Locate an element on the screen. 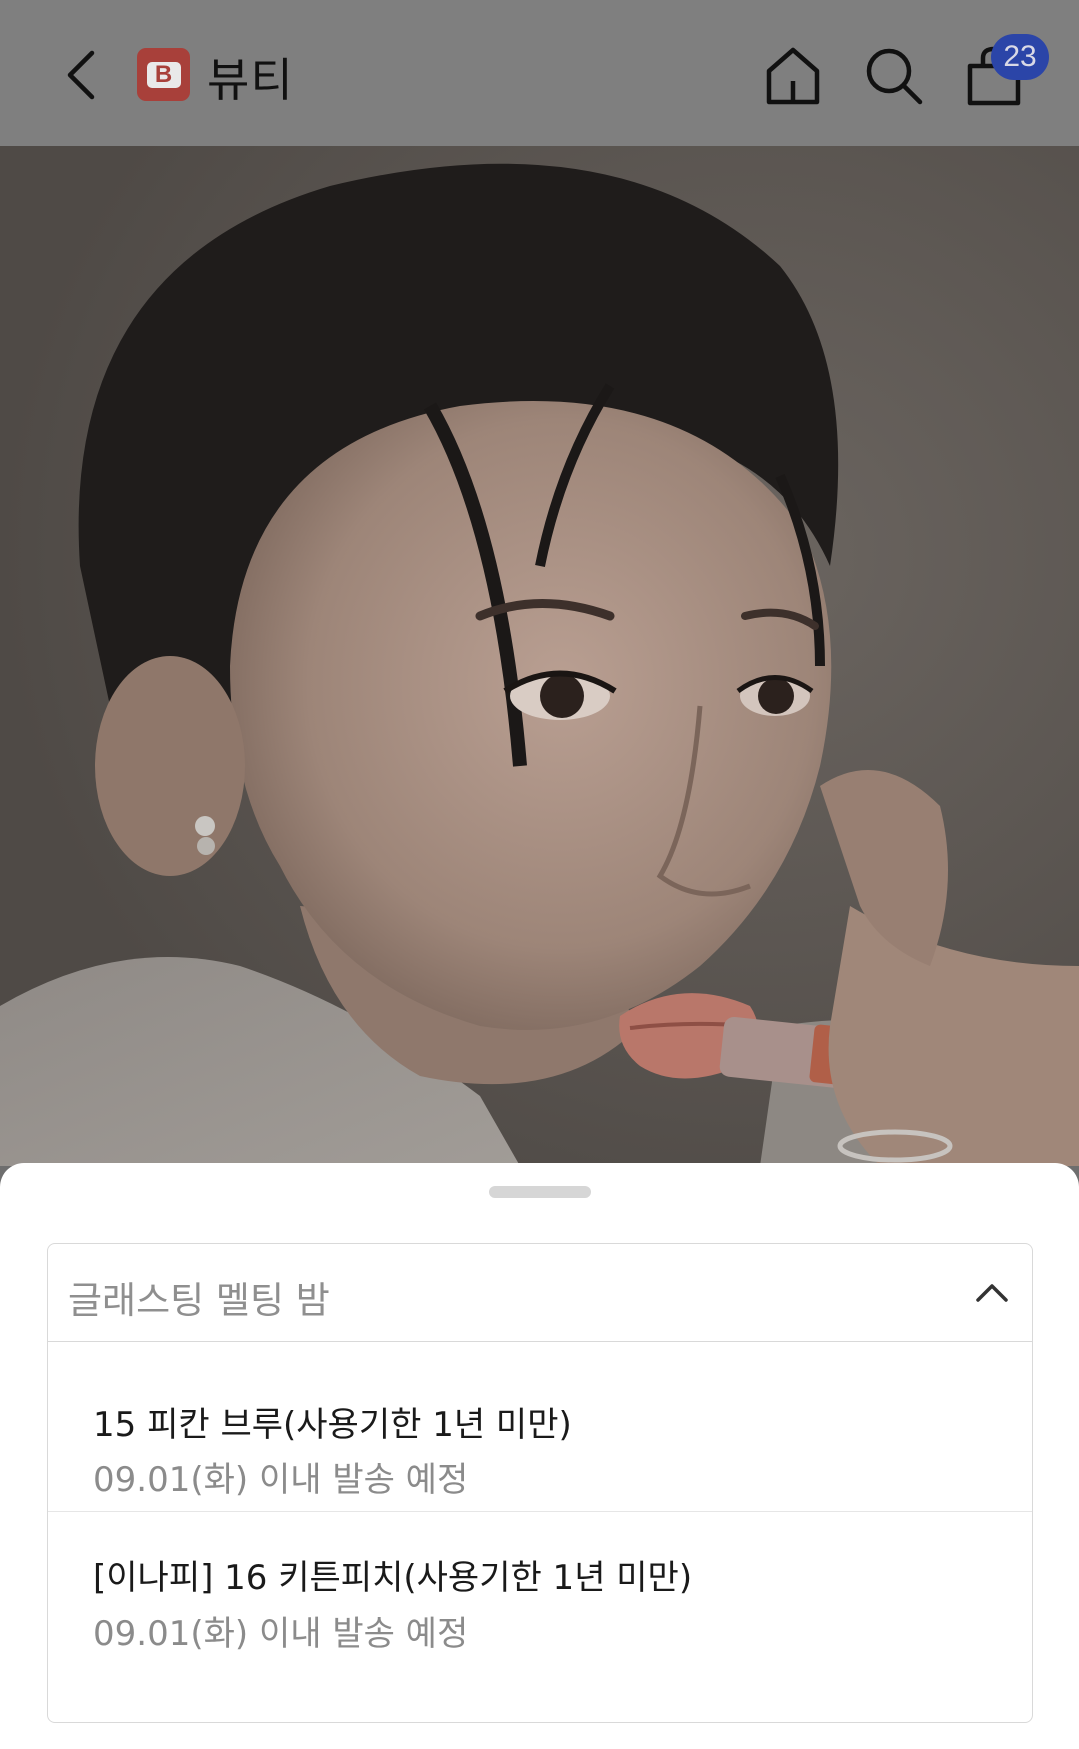 This screenshot has width=1079, height=1749. dropdown-title: 글래스팅 멜팅 밤 is located at coordinates (199, 1300).